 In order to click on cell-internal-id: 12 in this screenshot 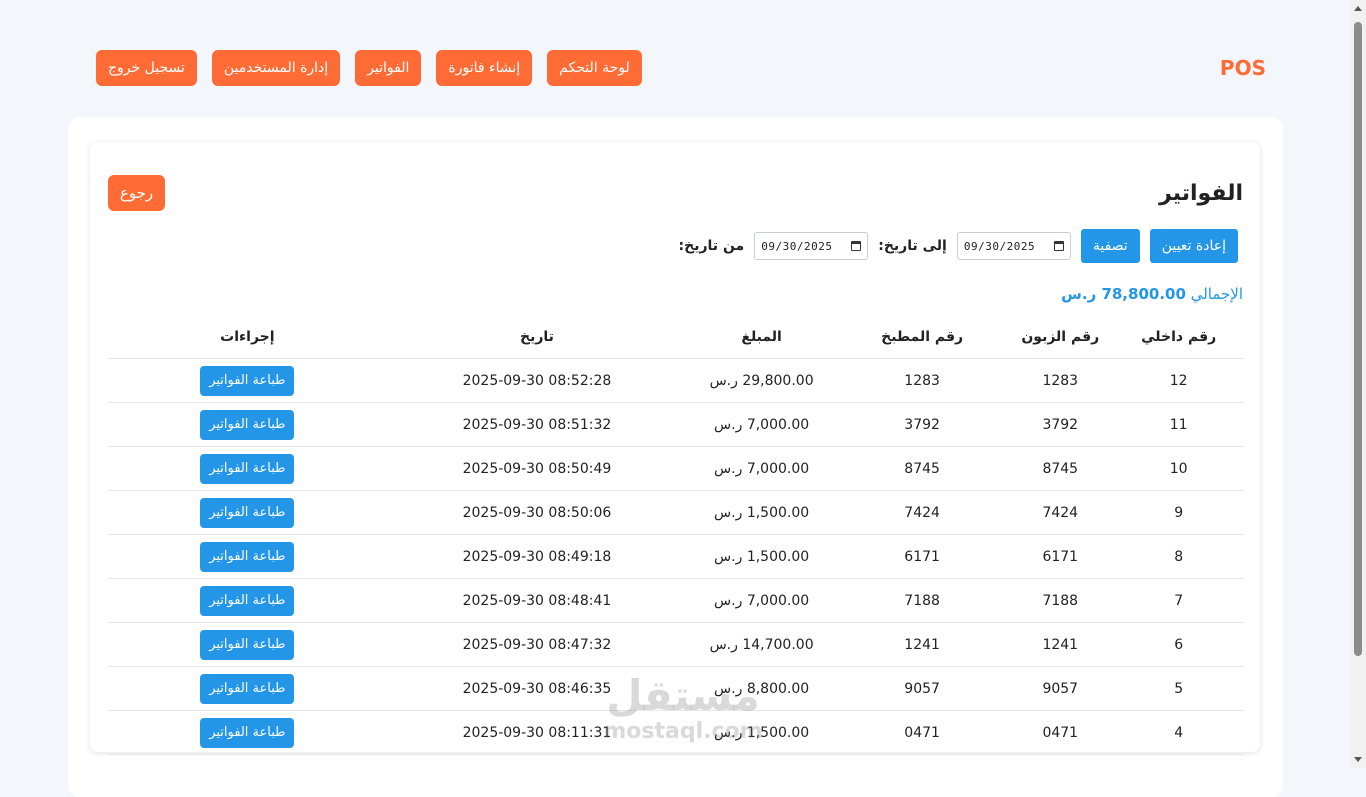, I will do `click(1178, 380)`.